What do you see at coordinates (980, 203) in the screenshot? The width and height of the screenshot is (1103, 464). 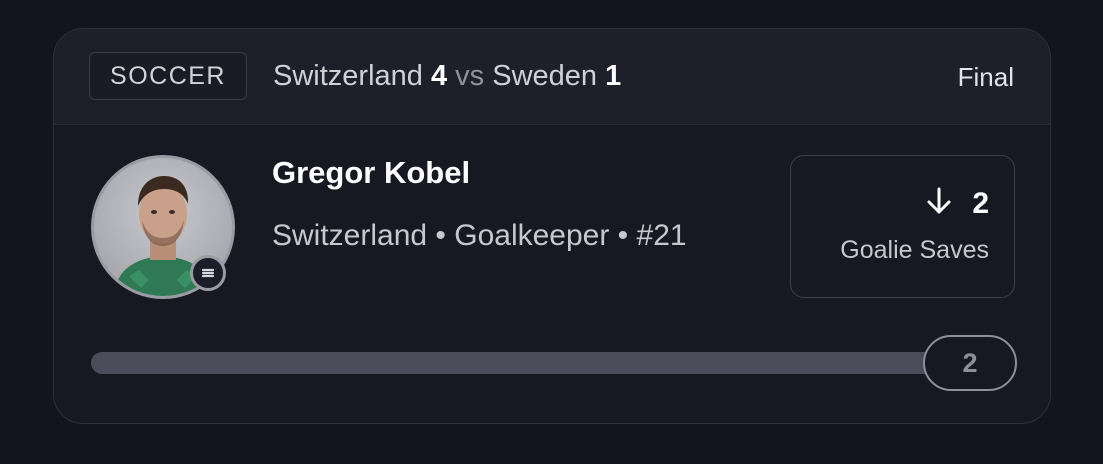 I see `stat-value: 2` at bounding box center [980, 203].